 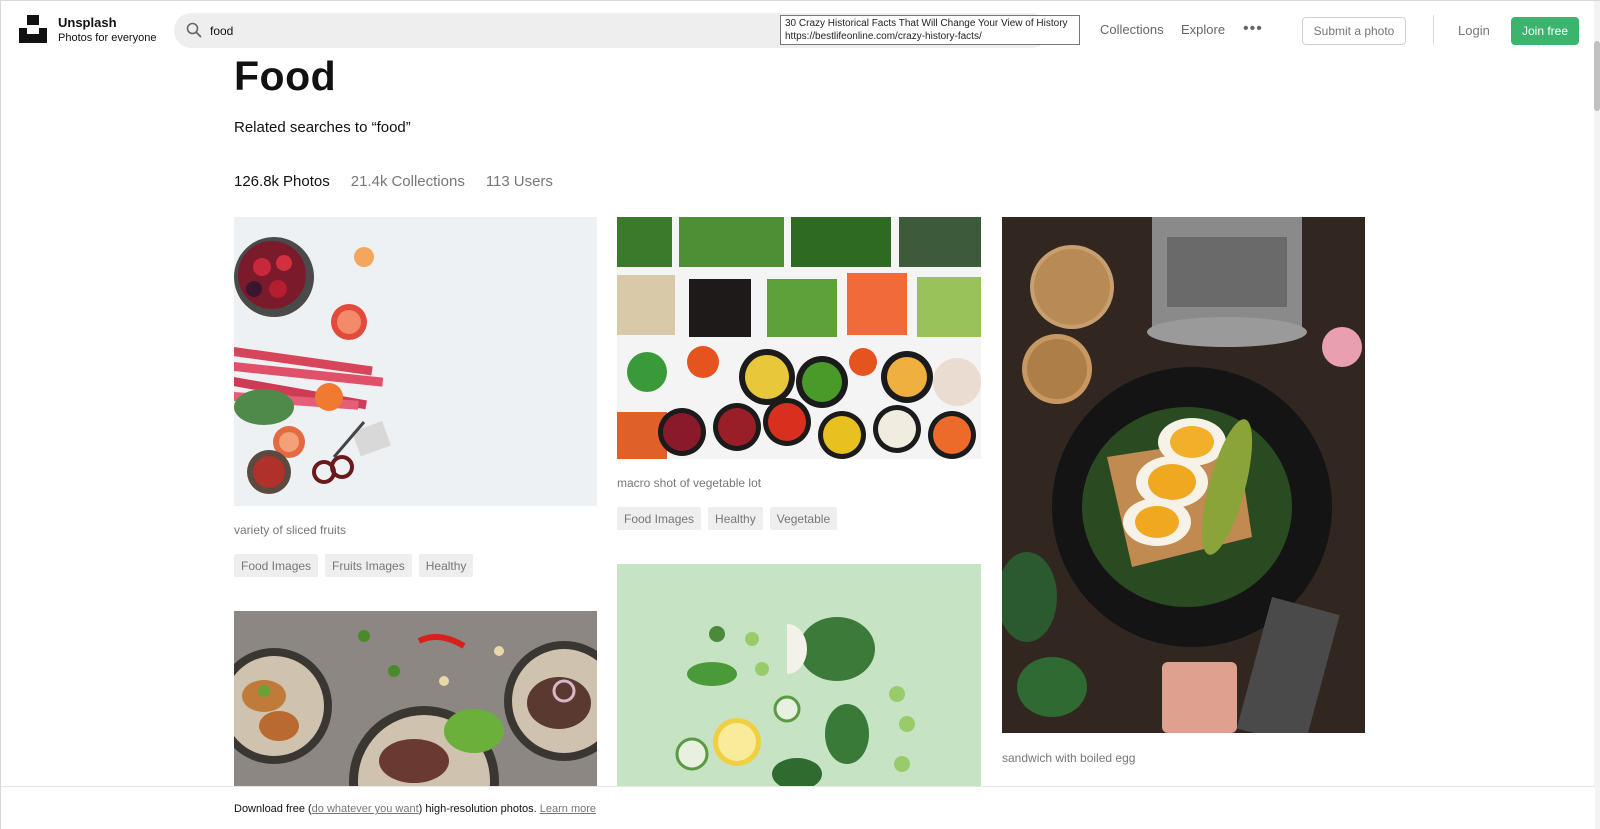 I want to click on tab-label: Users, so click(x=533, y=181).